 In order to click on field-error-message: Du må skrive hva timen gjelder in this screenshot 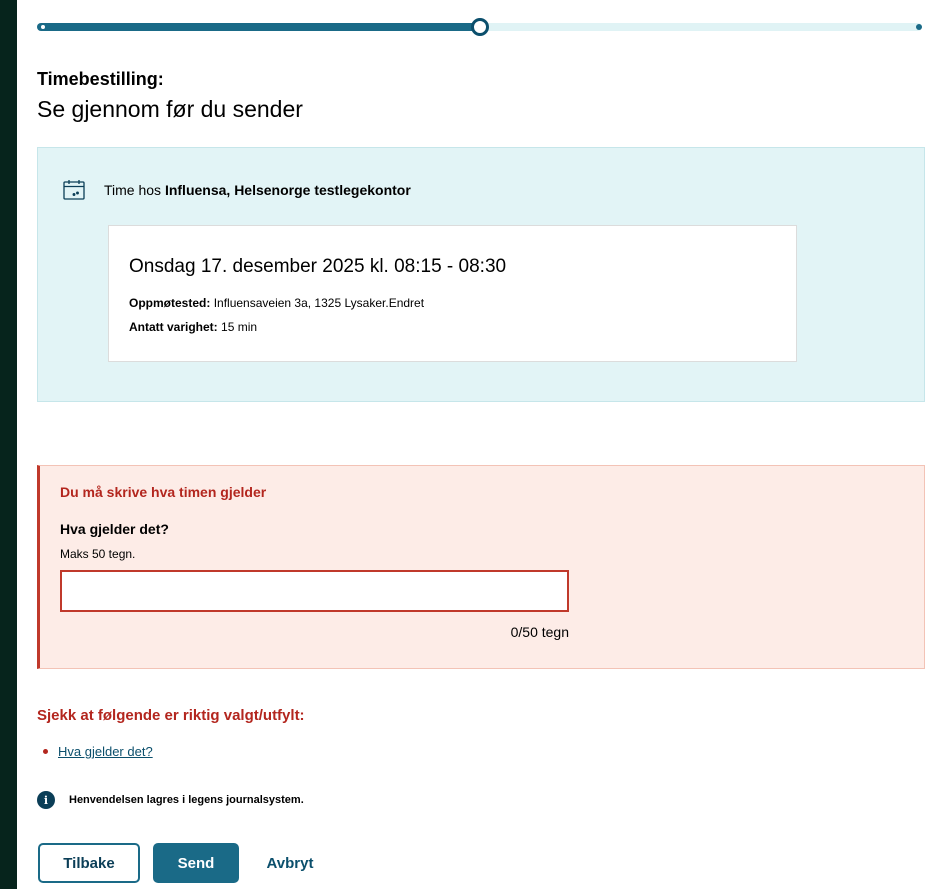, I will do `click(163, 492)`.